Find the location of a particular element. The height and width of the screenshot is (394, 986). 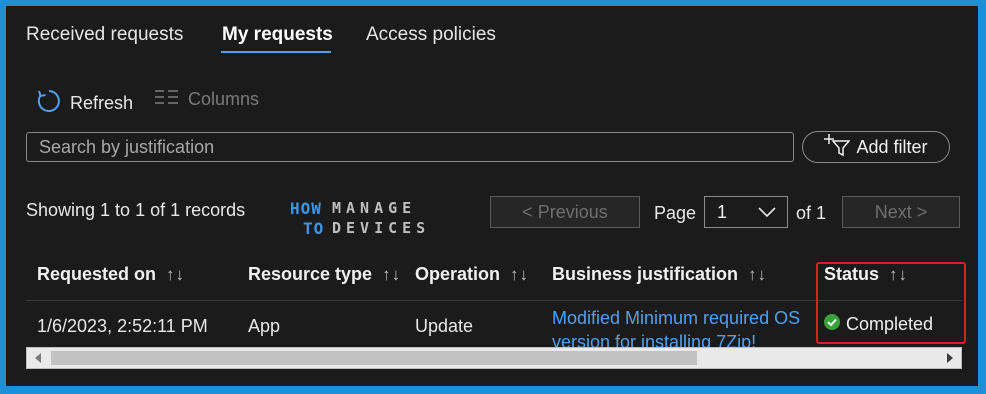

page-total: of 1 is located at coordinates (811, 213).